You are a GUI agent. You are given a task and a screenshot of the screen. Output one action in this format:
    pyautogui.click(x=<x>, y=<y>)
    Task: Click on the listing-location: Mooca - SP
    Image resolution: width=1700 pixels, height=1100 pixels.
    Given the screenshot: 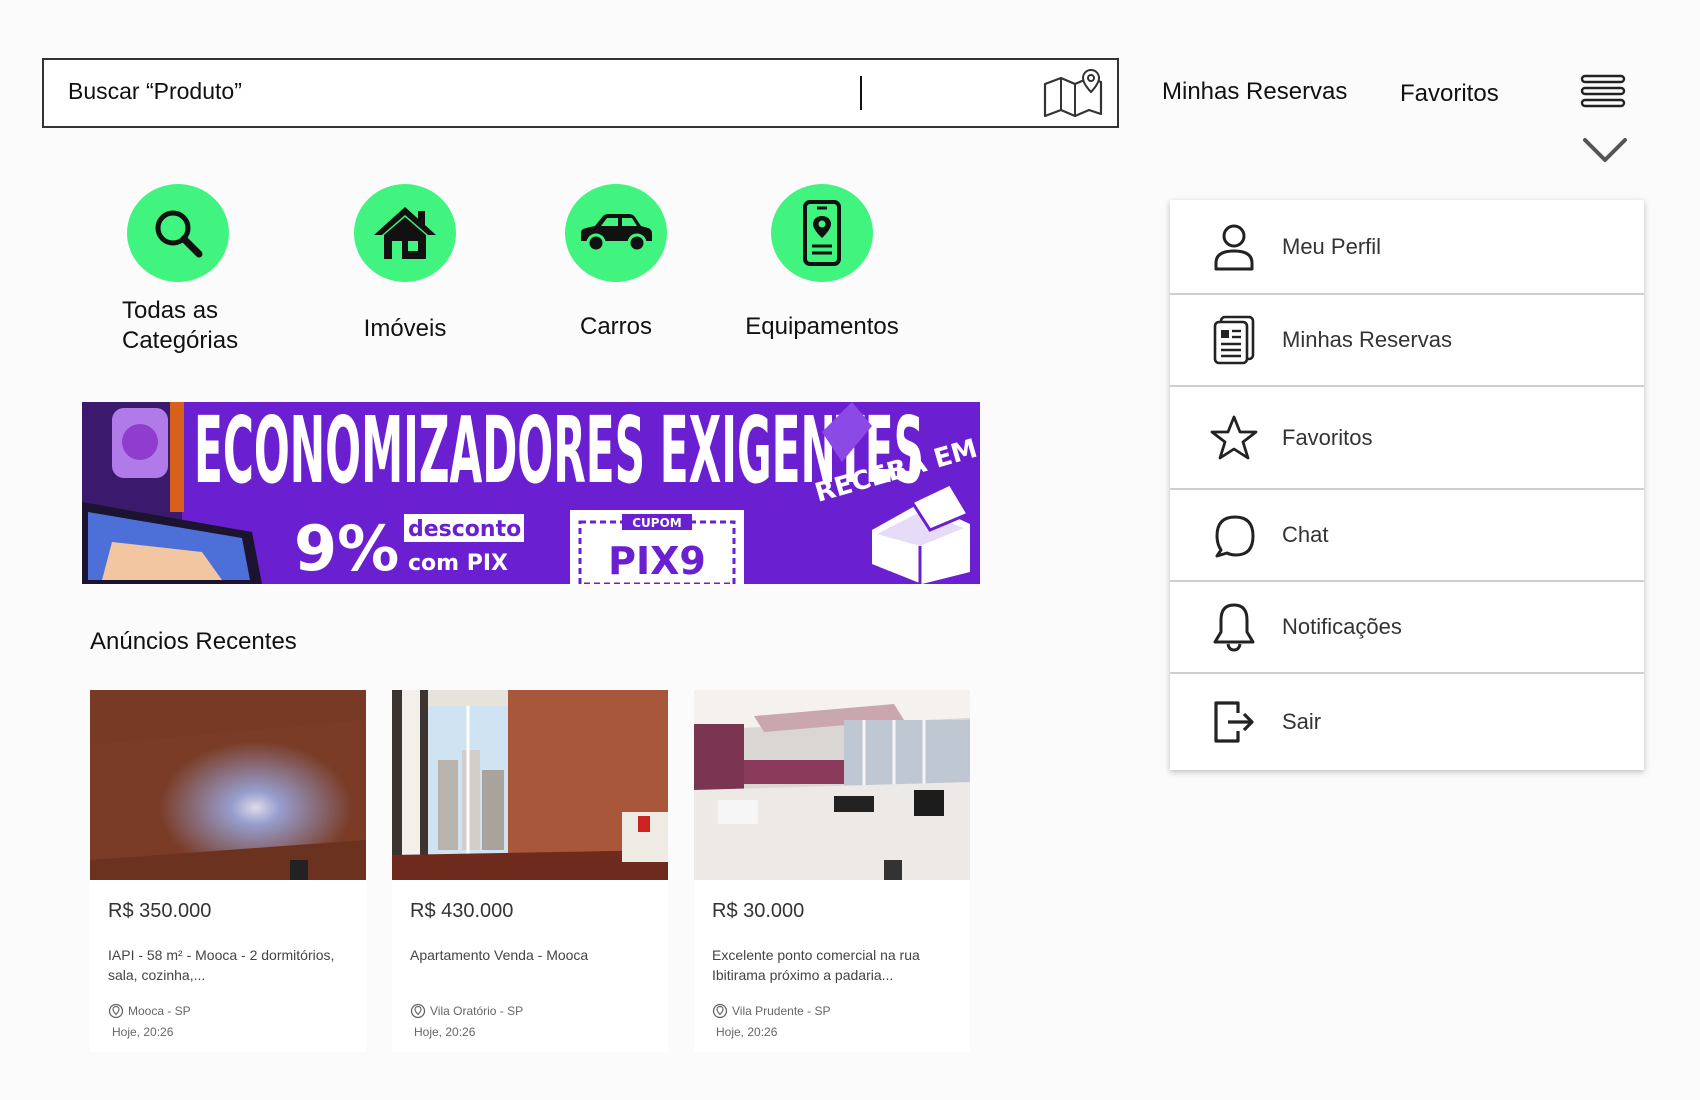 What is the action you would take?
    pyautogui.click(x=228, y=1011)
    